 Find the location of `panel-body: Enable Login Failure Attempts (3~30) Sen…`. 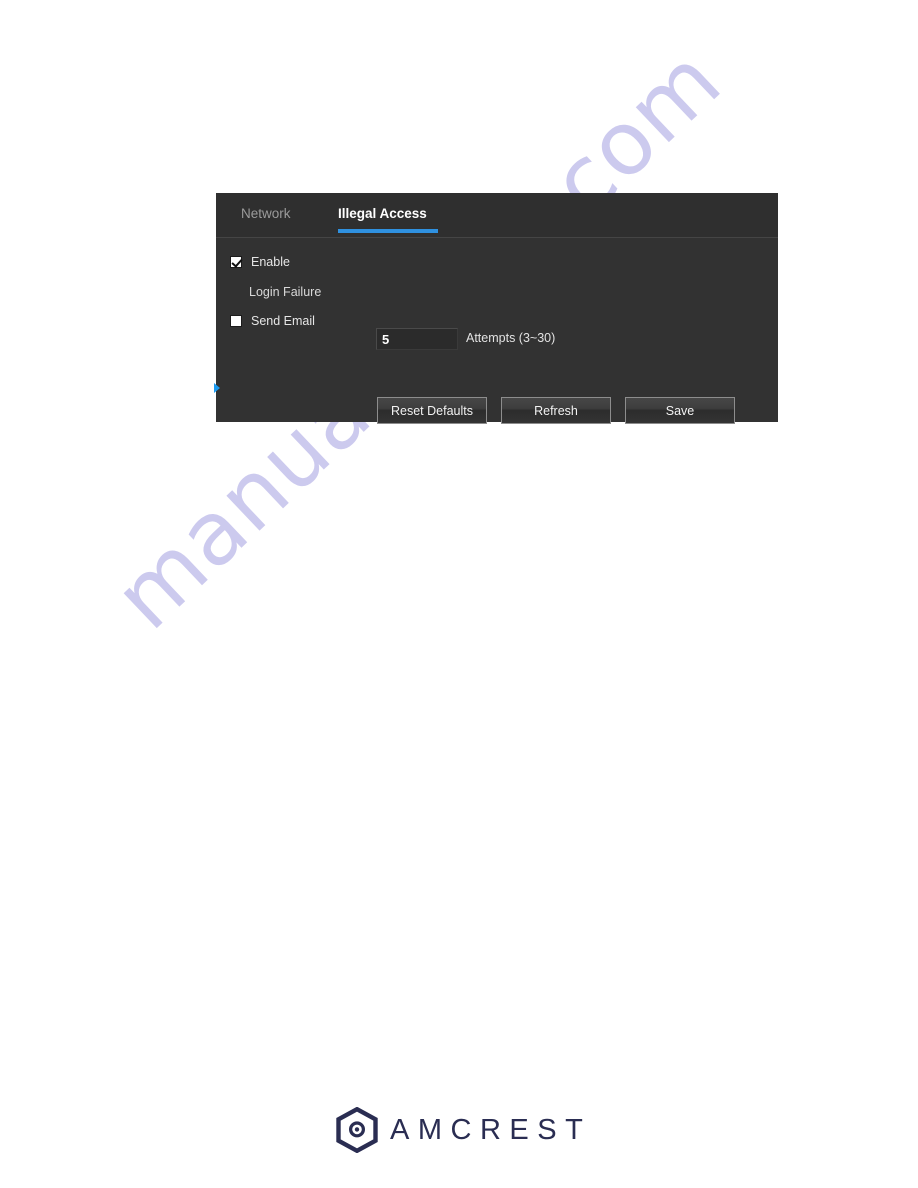

panel-body: Enable Login Failure Attempts (3~30) Sen… is located at coordinates (496, 331).